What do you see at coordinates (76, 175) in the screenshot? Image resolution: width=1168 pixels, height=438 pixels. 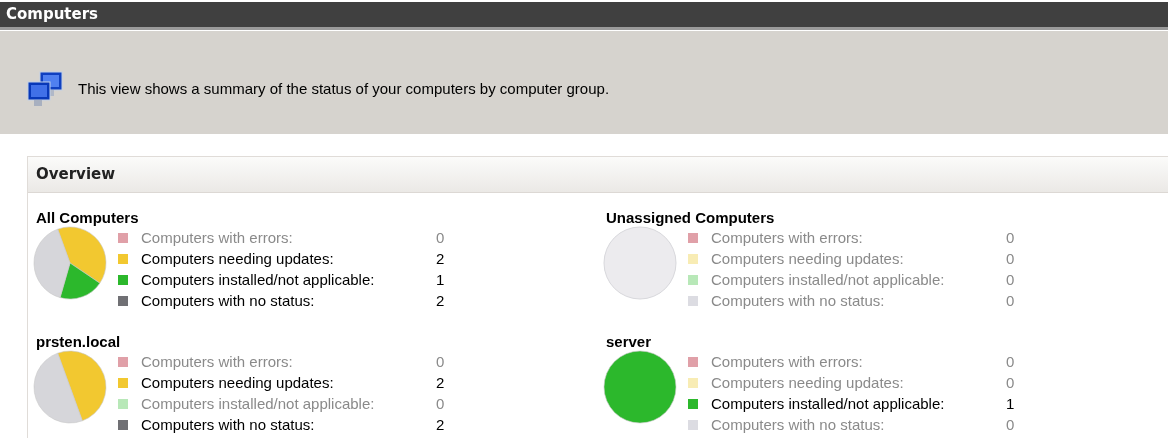 I see `panel-title: Overview` at bounding box center [76, 175].